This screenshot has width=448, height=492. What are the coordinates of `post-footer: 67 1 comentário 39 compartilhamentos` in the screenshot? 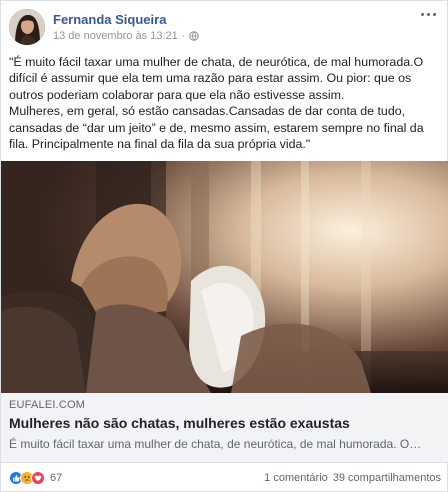 It's located at (224, 478).